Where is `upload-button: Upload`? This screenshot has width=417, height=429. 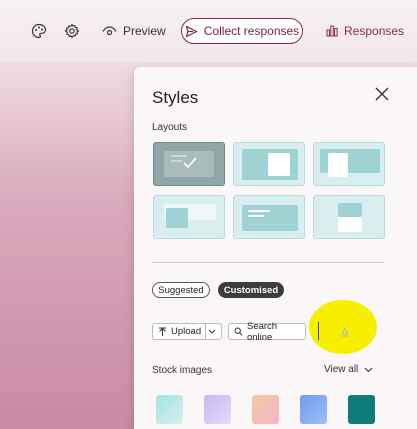
upload-button: Upload is located at coordinates (187, 331).